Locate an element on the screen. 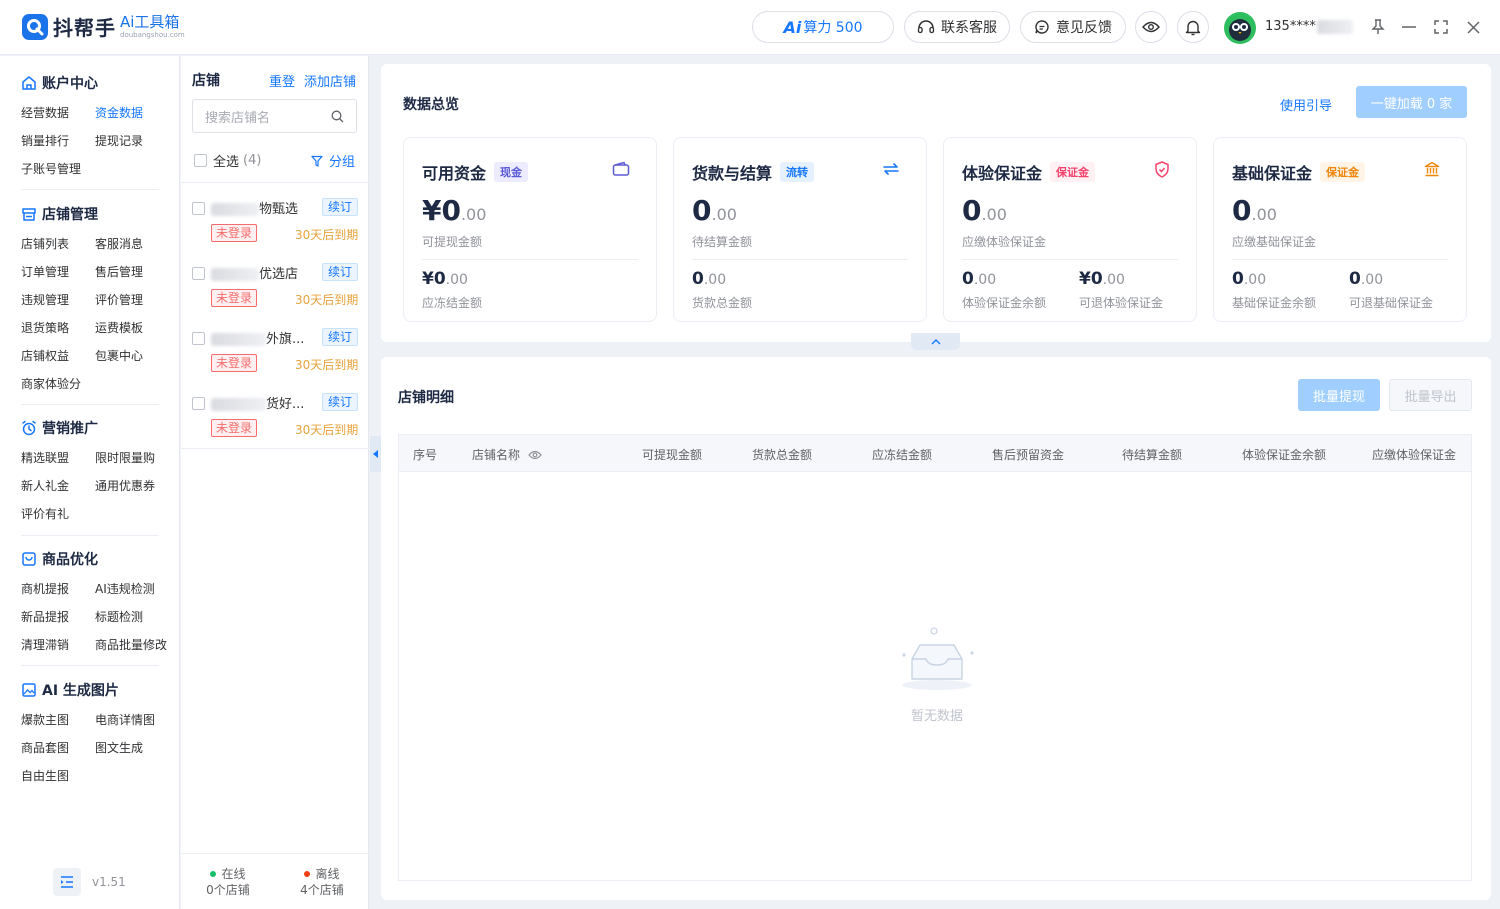 This screenshot has height=909, width=1500. card-main-label: 应缴体验保证金 is located at coordinates (1004, 242).